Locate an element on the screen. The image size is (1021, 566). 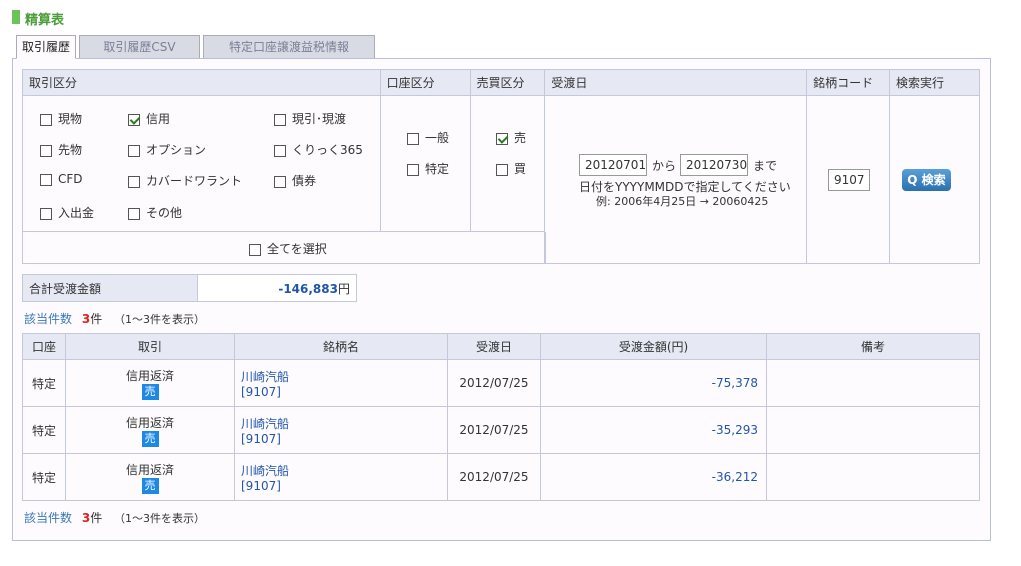
select-all-label: 全てを選択 is located at coordinates (297, 249).